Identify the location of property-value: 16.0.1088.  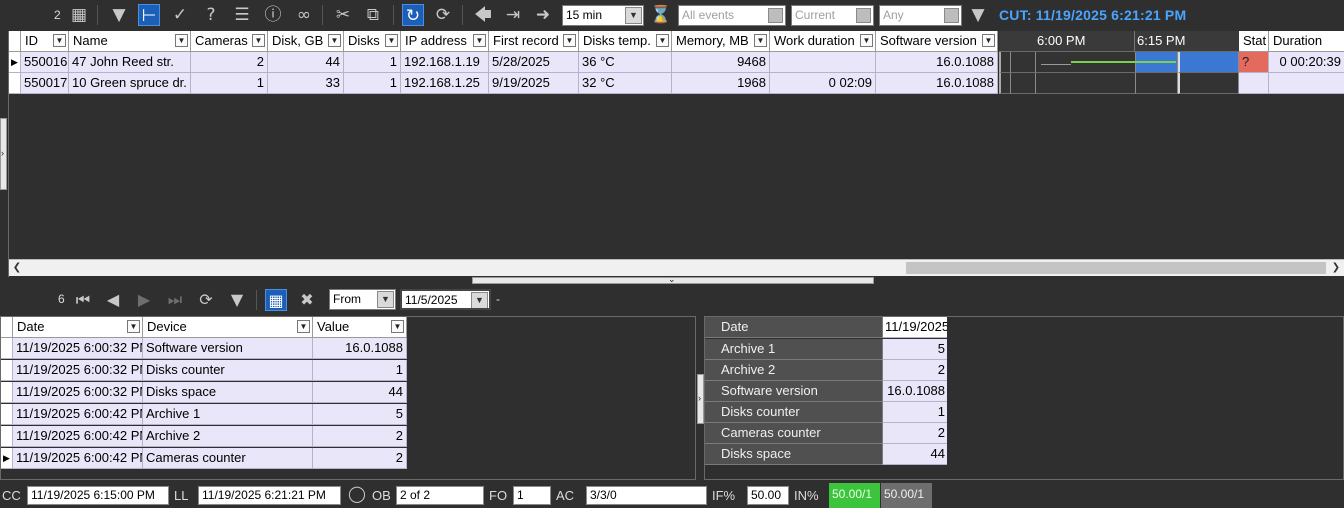
(914, 391).